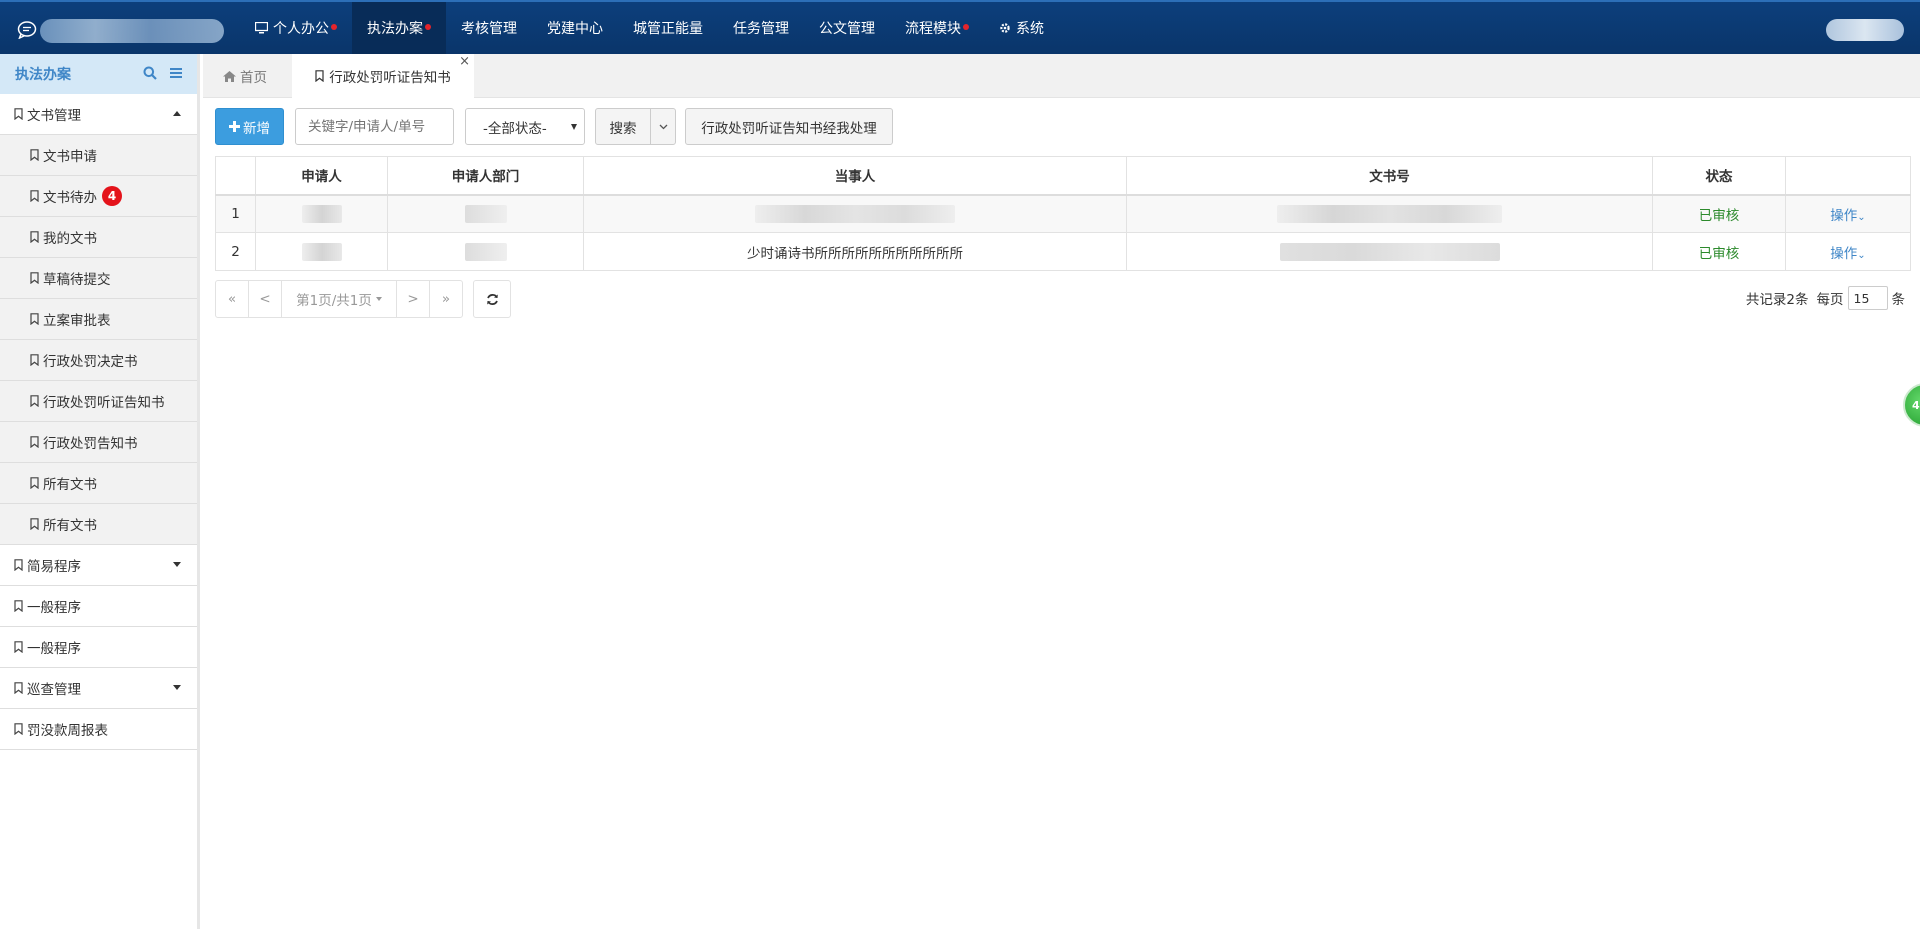  What do you see at coordinates (489, 28) in the screenshot?
I see `nav-item-assessment: 考核管理` at bounding box center [489, 28].